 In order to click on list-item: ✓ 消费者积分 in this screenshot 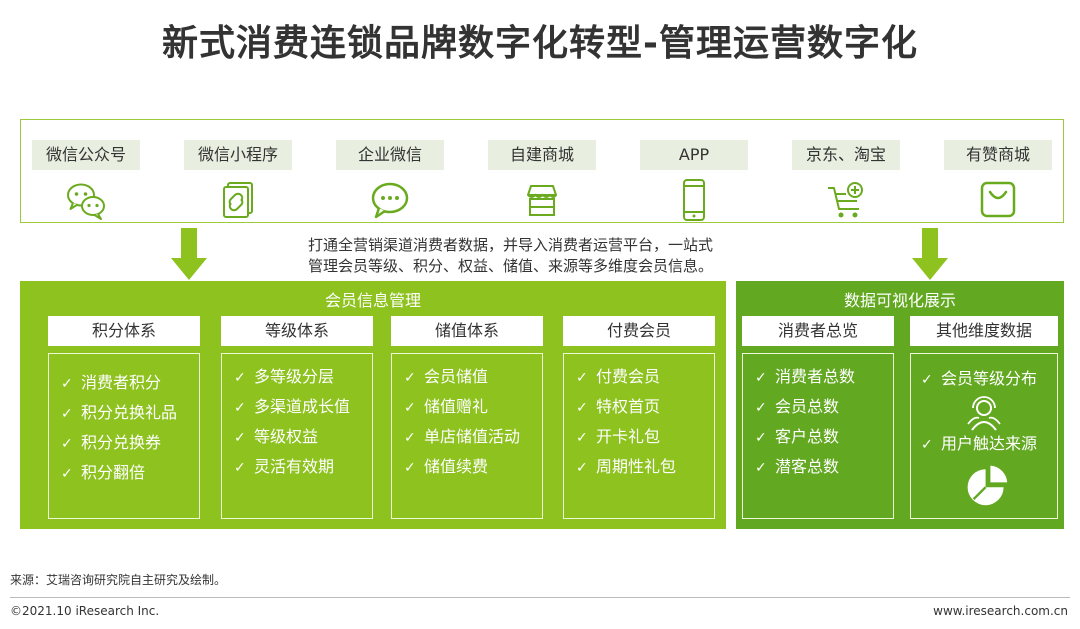, I will do `click(111, 382)`.